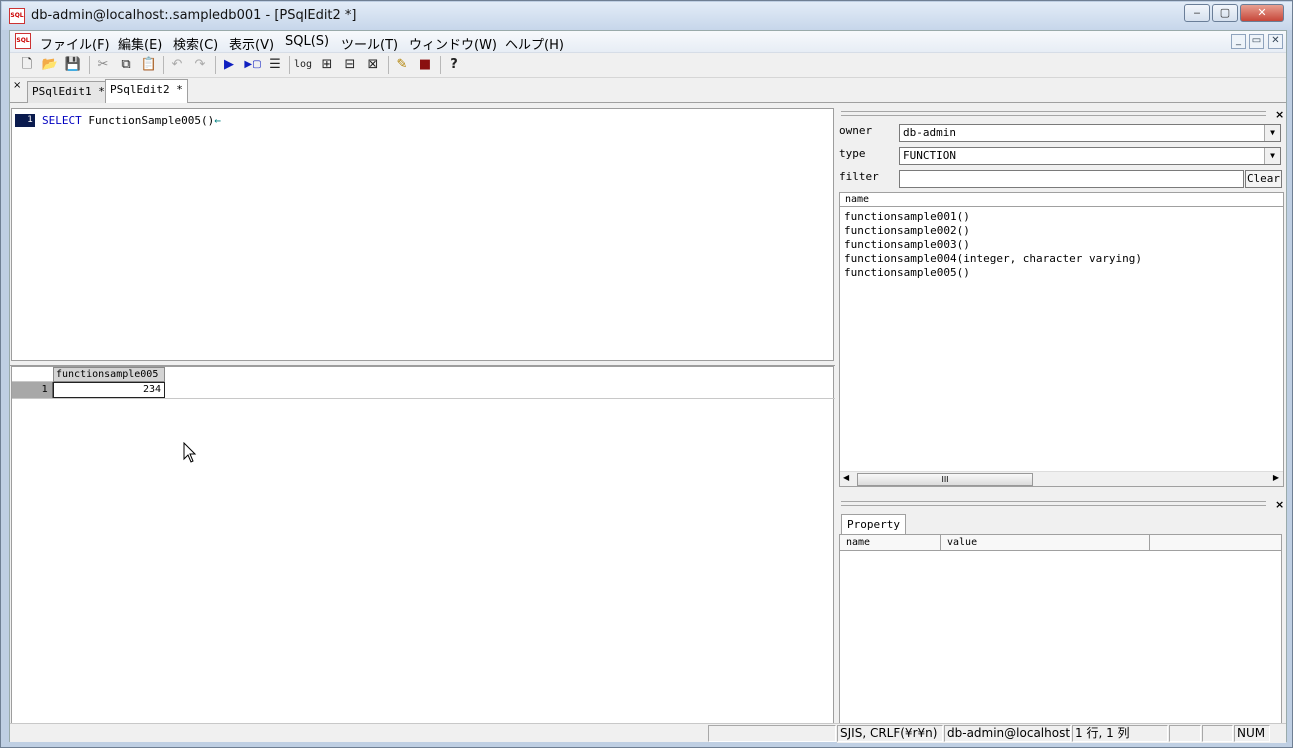 This screenshot has width=1293, height=748. What do you see at coordinates (1061, 200) in the screenshot?
I see `list-header: name` at bounding box center [1061, 200].